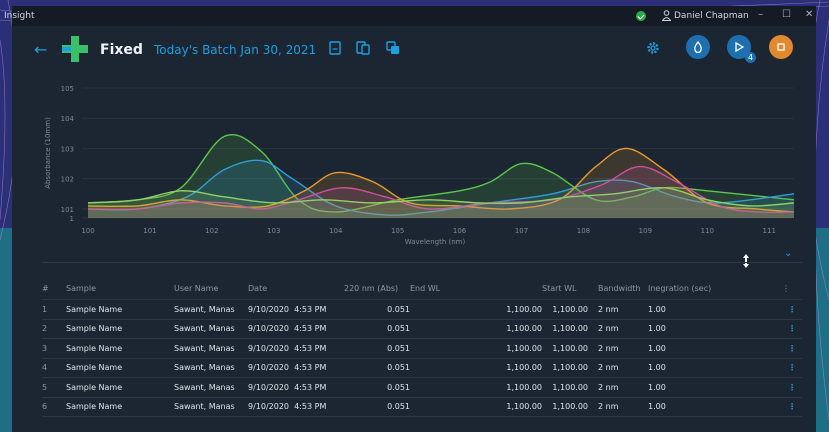 The height and width of the screenshot is (432, 829). Describe the element at coordinates (653, 48) in the screenshot. I see `settings-gear-icon` at that location.